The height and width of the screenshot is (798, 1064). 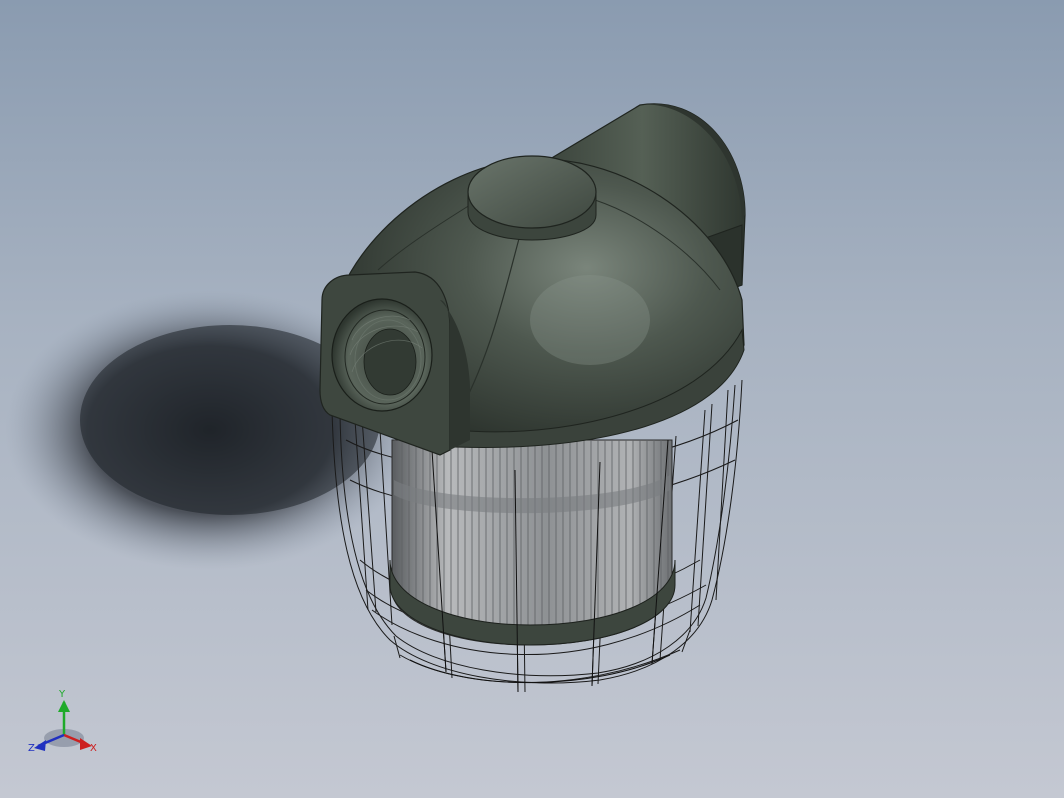 What do you see at coordinates (40, 745) in the screenshot?
I see `triad-z-arrow` at bounding box center [40, 745].